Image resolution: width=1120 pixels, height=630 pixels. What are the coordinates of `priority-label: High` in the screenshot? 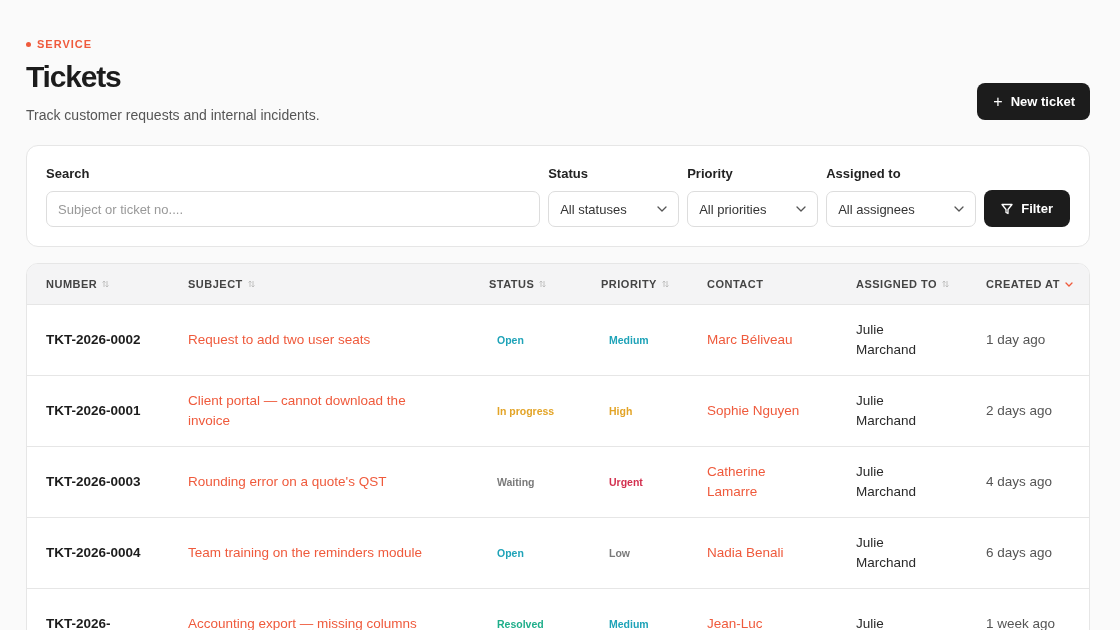 It's located at (621, 411).